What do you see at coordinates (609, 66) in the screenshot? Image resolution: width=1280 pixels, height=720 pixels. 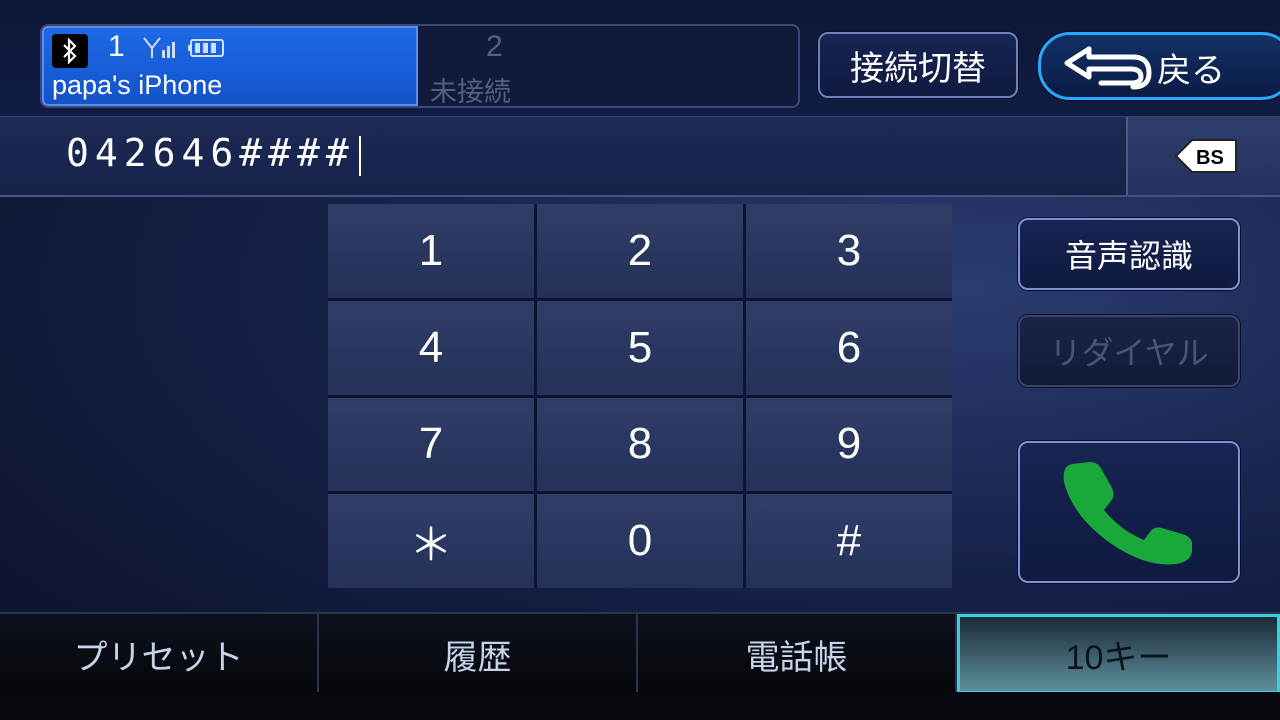 I see `device-2-slot: 2 未接続` at bounding box center [609, 66].